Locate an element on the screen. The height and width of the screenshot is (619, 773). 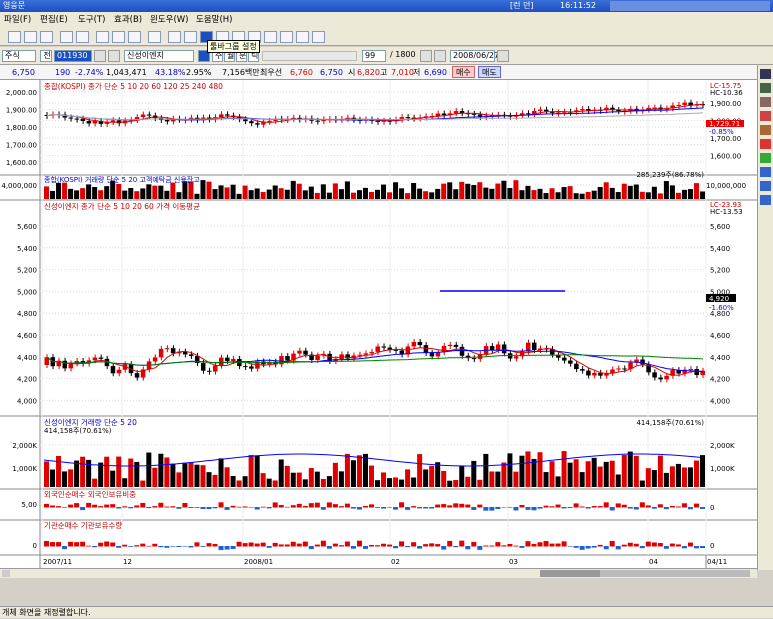
save-icon is located at coordinates (46, 37).